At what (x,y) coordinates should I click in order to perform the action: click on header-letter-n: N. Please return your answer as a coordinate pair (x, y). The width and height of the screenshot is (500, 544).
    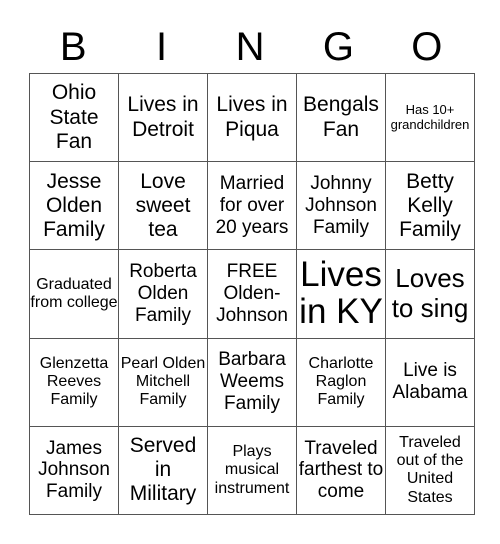
    Looking at the image, I should click on (250, 47).